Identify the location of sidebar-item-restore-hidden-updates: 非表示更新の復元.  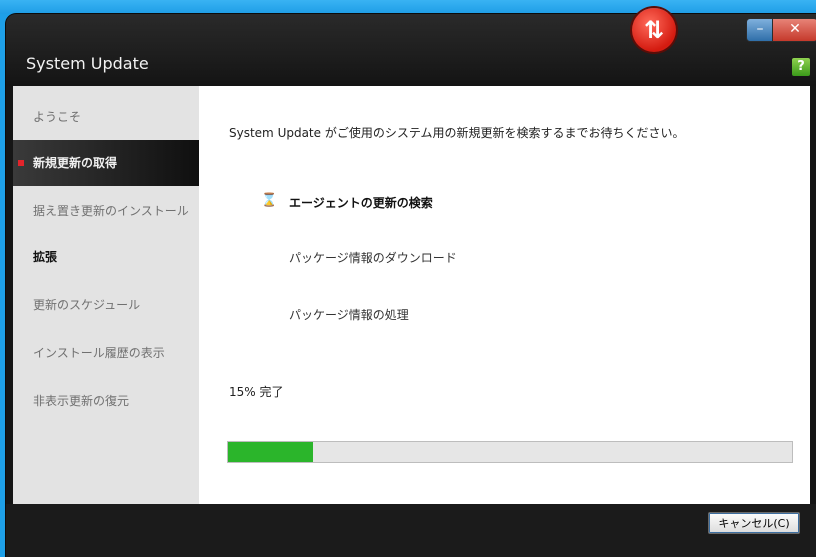
(106, 401).